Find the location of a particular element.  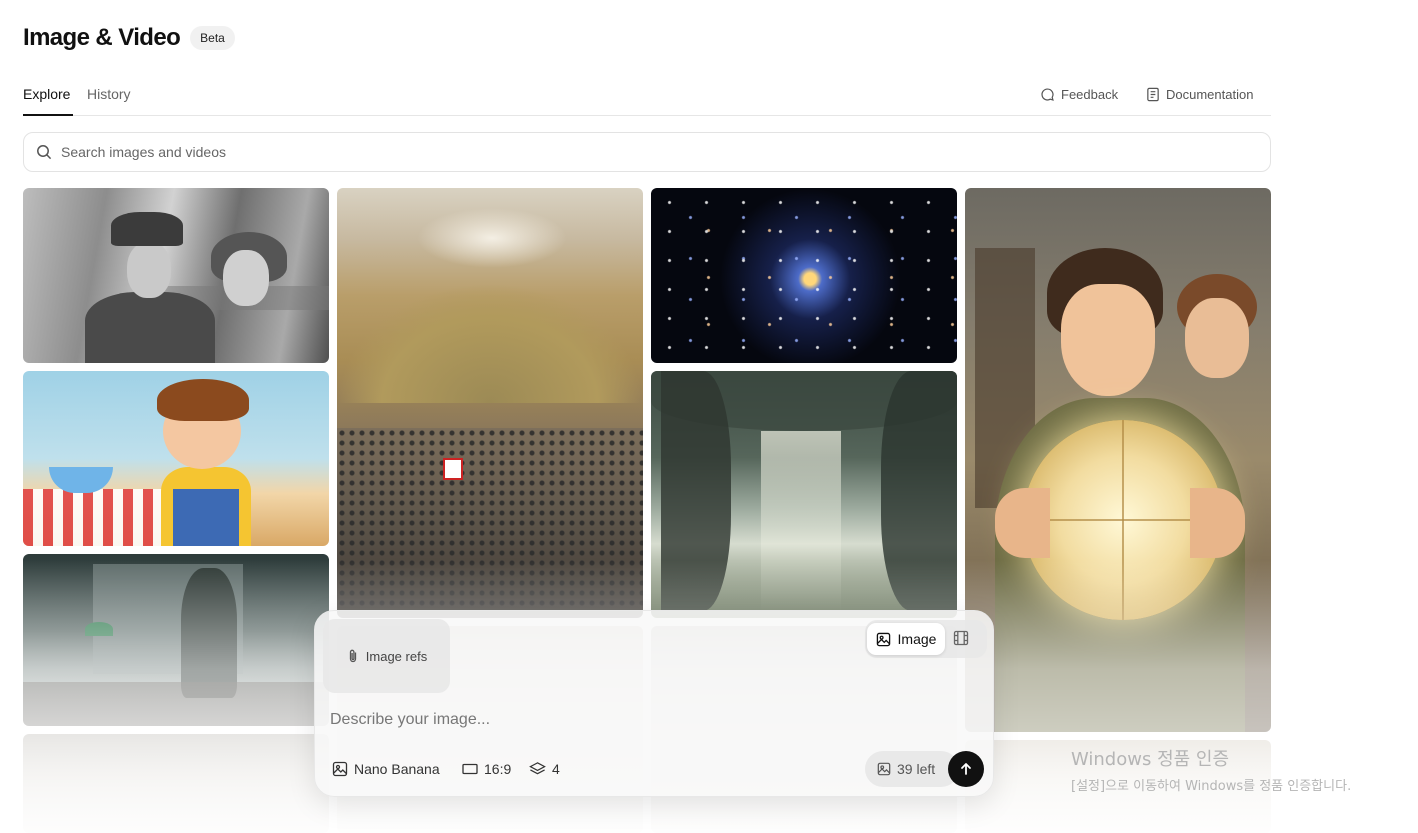

documentation-label: Documentation is located at coordinates (1210, 94).